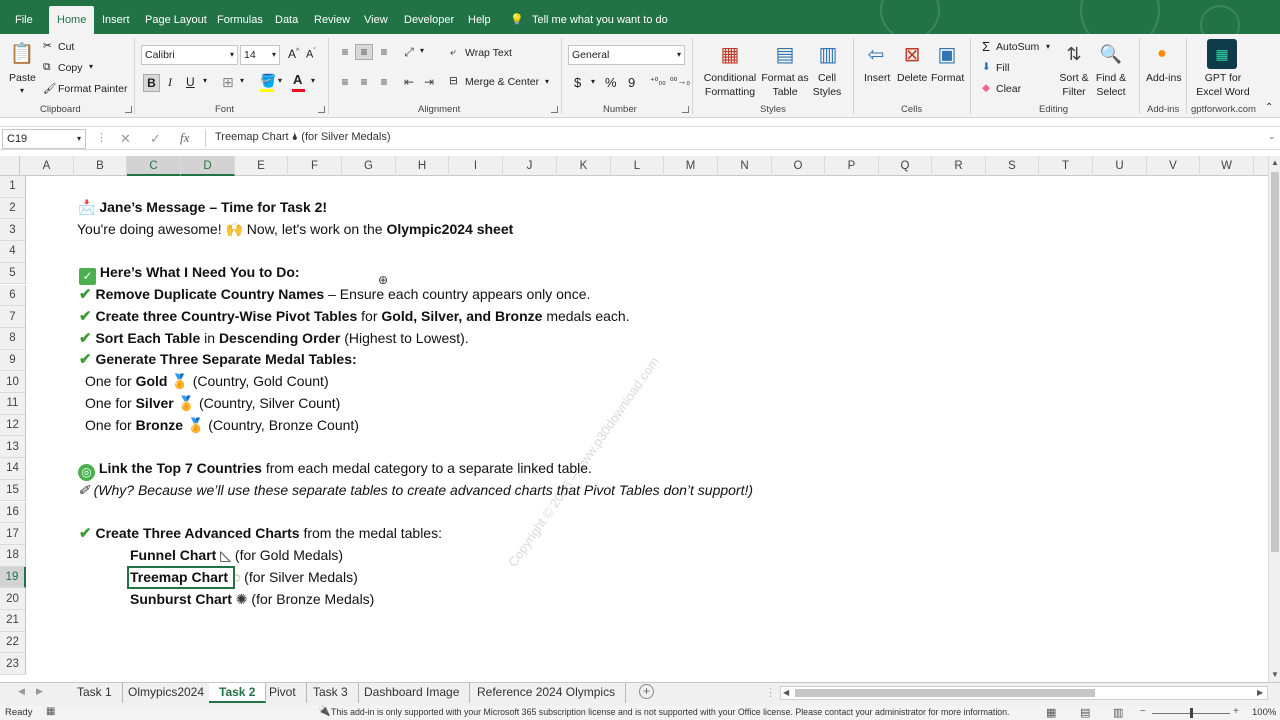  I want to click on add-sheet-icon: +, so click(646, 691).